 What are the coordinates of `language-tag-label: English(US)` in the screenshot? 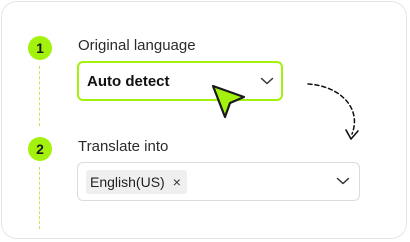 It's located at (127, 182).